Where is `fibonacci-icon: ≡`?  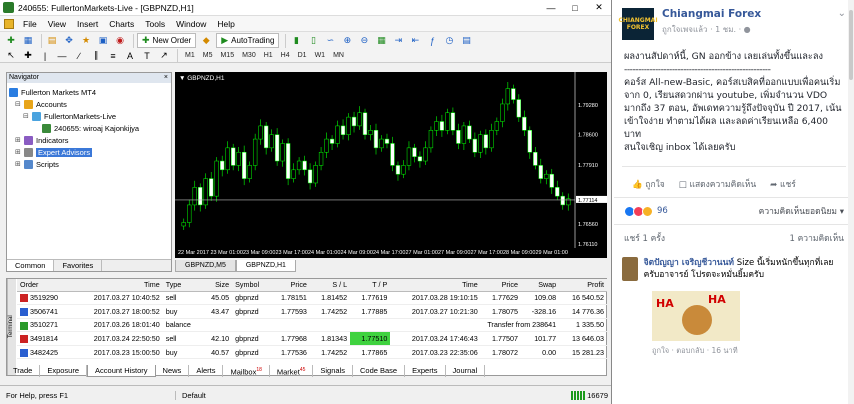
fibonacci-icon: ≡ is located at coordinates (113, 56).